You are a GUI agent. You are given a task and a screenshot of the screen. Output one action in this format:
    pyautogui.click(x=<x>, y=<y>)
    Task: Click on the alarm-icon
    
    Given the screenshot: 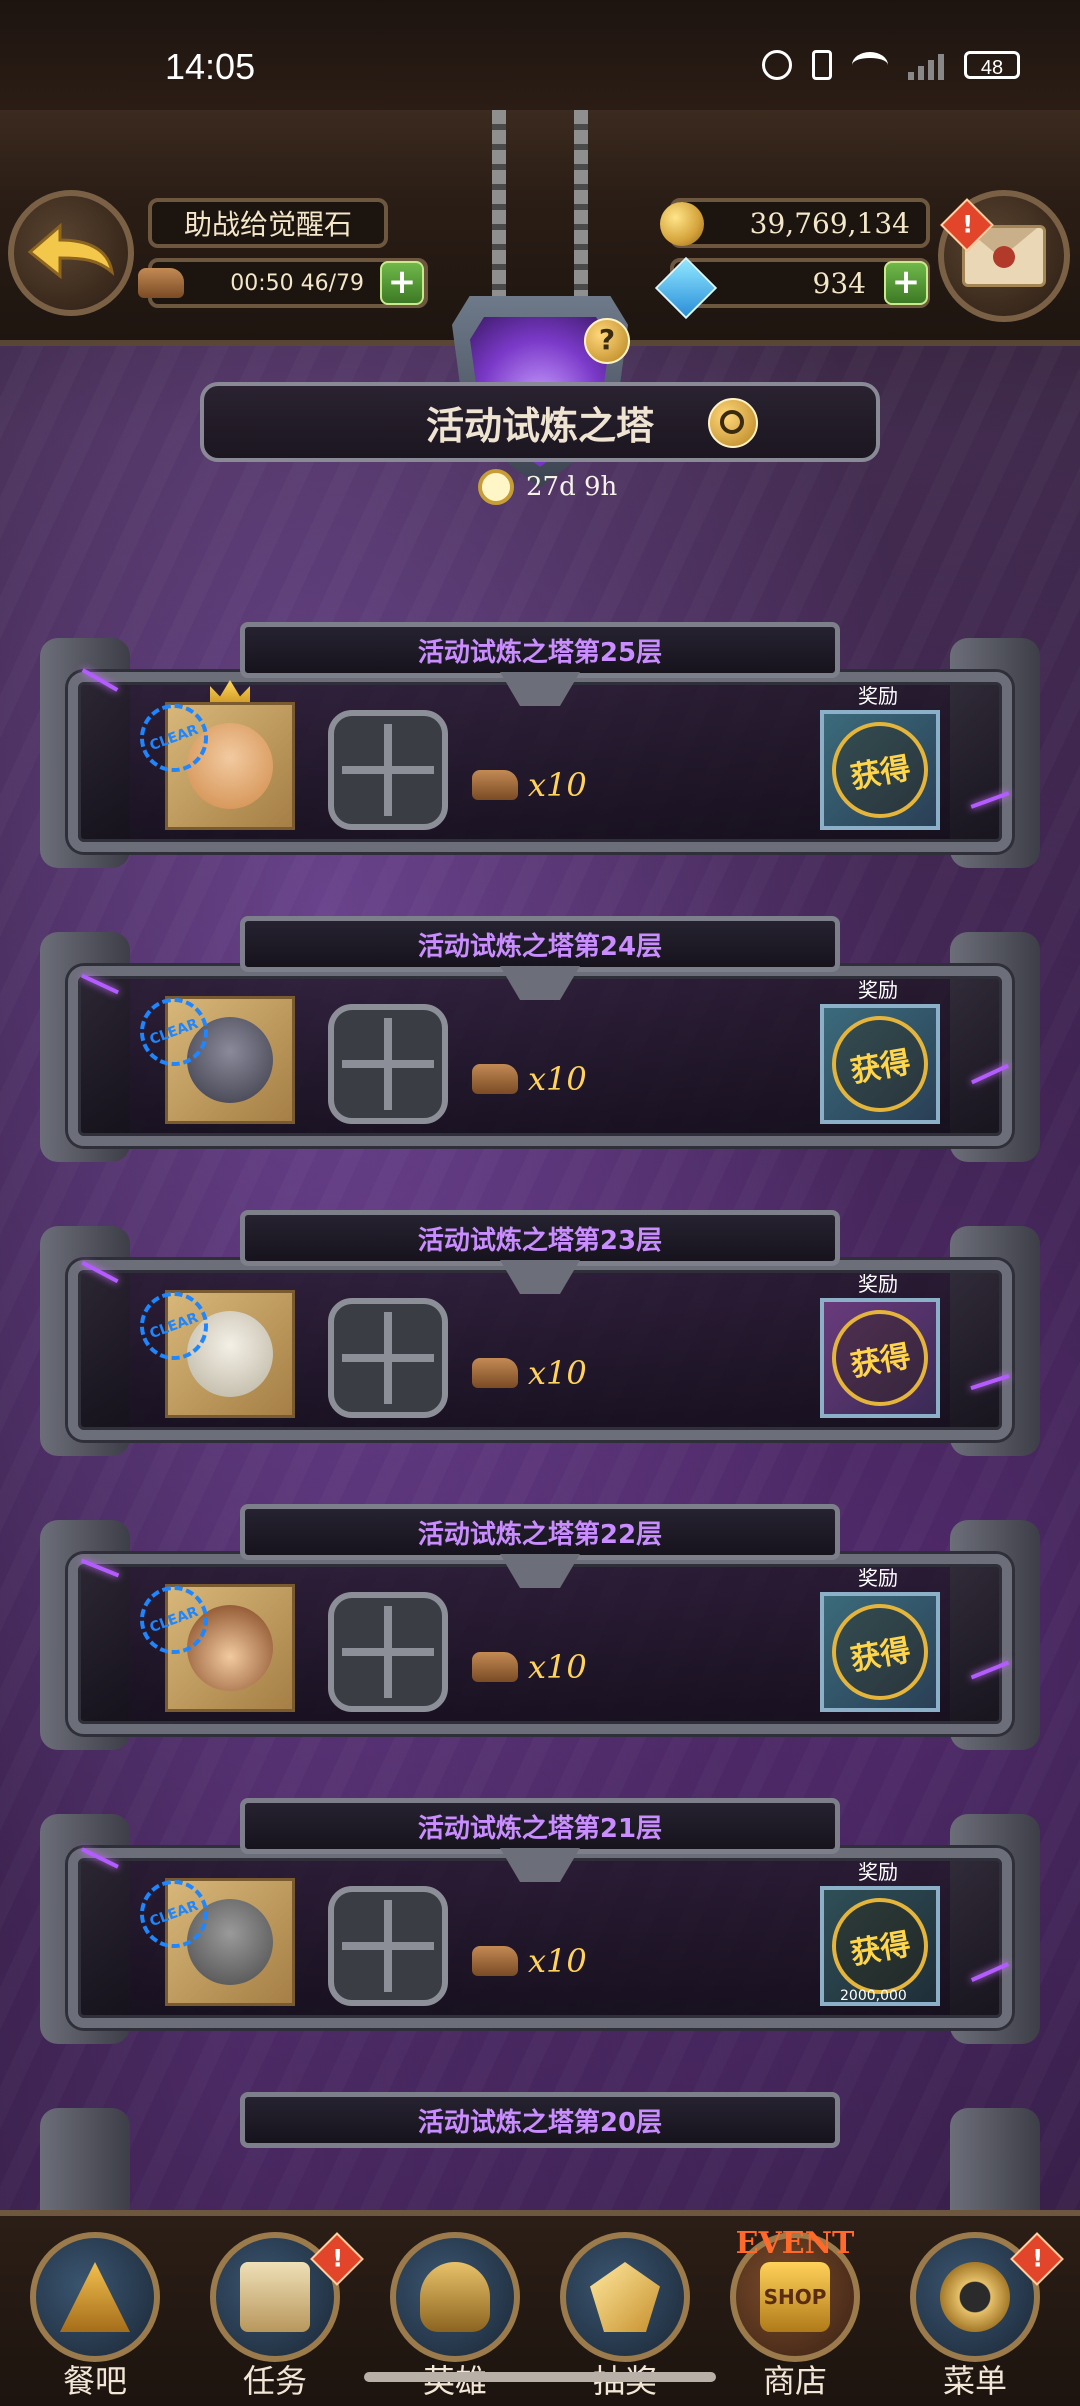 What is the action you would take?
    pyautogui.click(x=777, y=65)
    